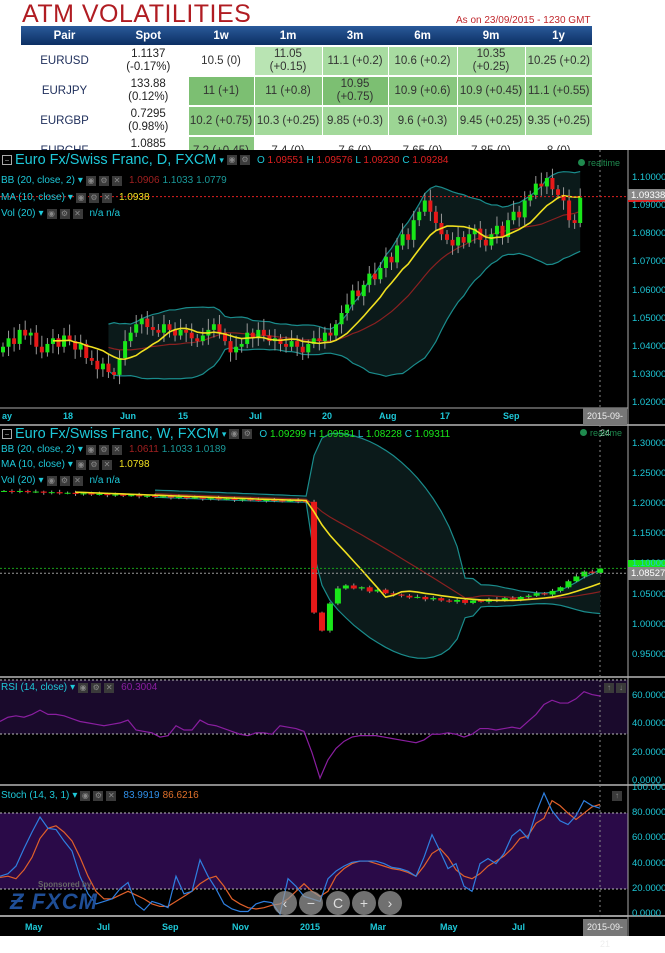 The image size is (665, 953). What do you see at coordinates (648, 534) in the screenshot?
I see `price-axis-tick: 1.15000` at bounding box center [648, 534].